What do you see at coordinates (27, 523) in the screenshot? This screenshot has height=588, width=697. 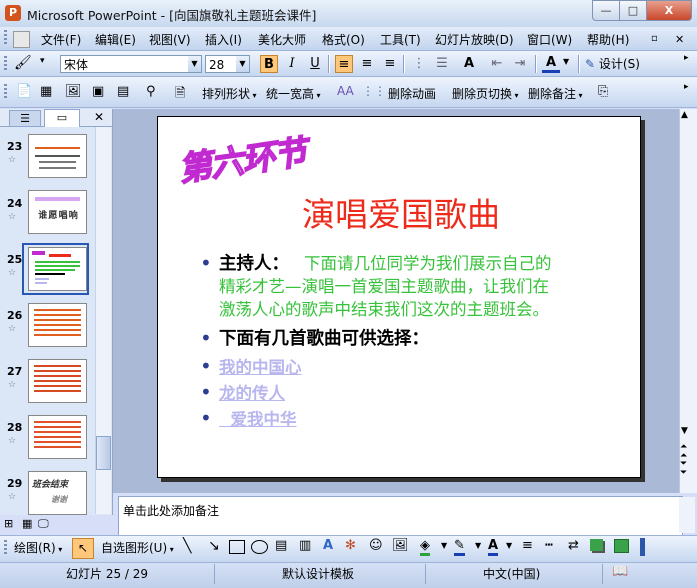 I see `slide-sorter-icon: ▦` at bounding box center [27, 523].